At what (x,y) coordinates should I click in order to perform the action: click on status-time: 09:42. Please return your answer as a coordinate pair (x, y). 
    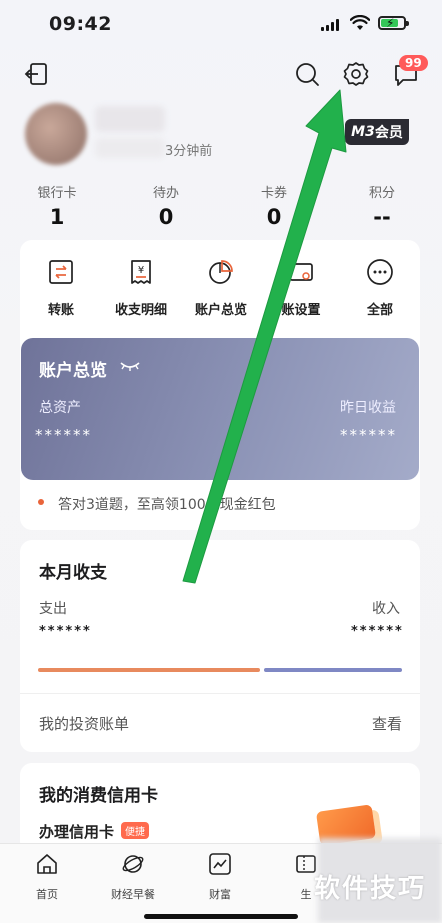
    Looking at the image, I should click on (80, 24).